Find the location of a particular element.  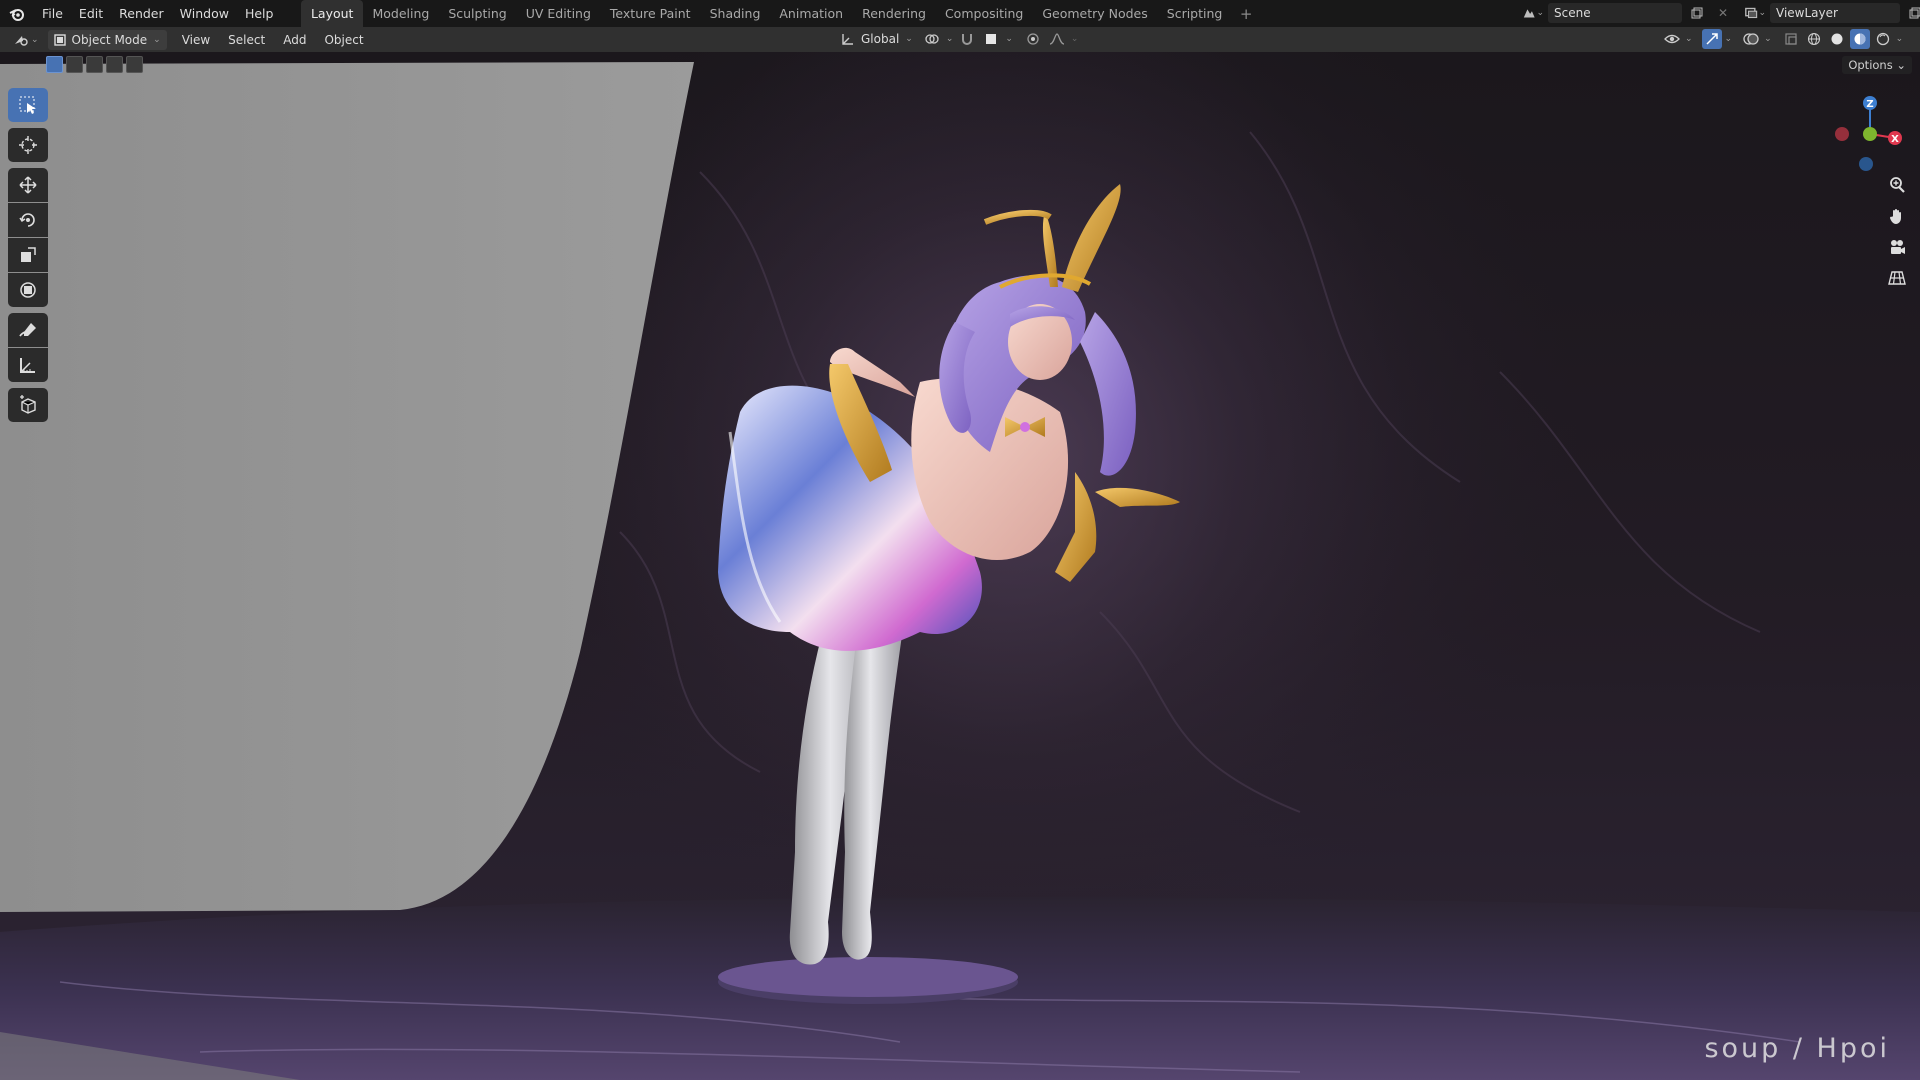

orientation-dropdown: Global ⌄ is located at coordinates (877, 39).